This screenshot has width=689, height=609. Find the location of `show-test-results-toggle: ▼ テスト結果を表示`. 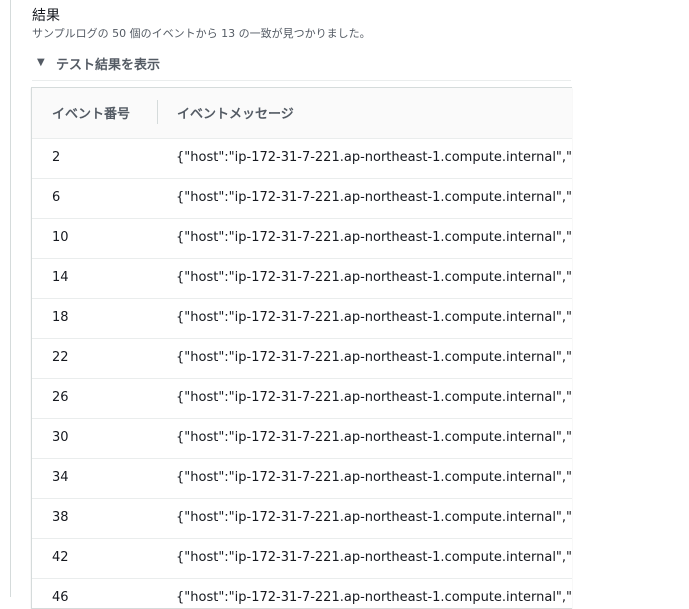

show-test-results-toggle: ▼ テスト結果を表示 is located at coordinates (301, 66).